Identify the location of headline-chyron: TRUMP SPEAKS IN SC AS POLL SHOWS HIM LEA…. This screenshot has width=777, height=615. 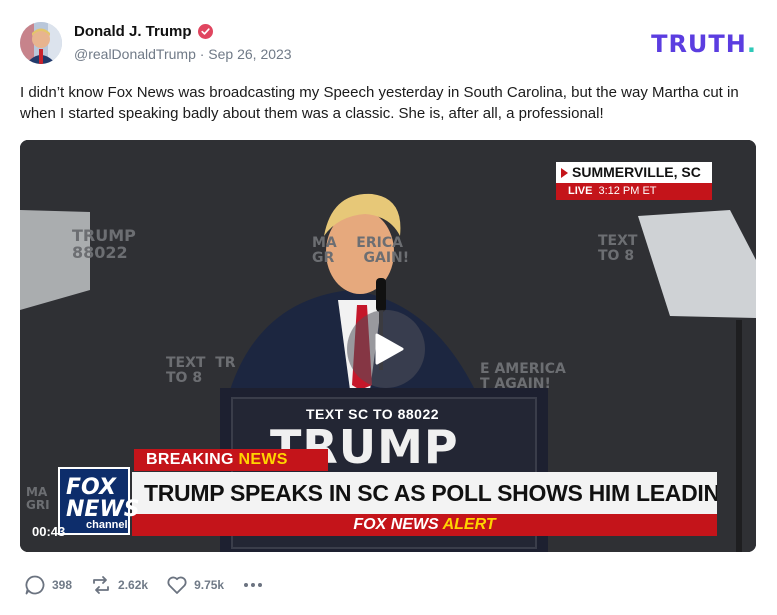
(424, 493).